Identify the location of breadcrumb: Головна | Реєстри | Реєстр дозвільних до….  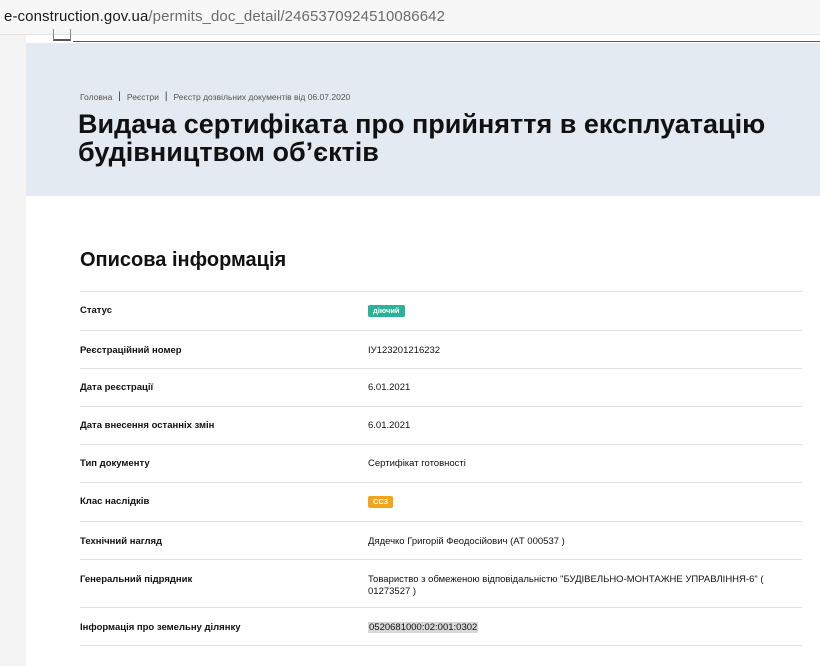
(215, 96).